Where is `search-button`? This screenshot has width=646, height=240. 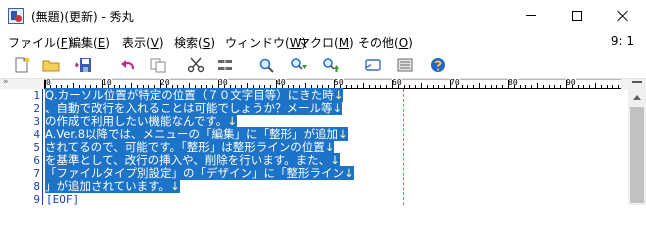
search-button is located at coordinates (267, 65).